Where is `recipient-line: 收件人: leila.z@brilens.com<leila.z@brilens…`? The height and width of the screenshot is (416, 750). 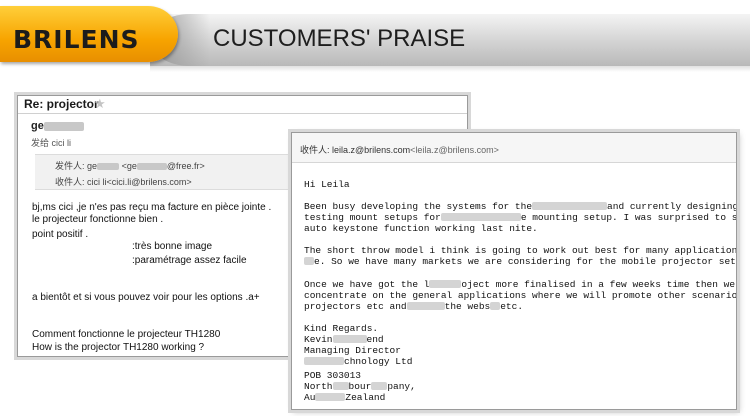 recipient-line: 收件人: leila.z@brilens.com<leila.z@brilens… is located at coordinates (399, 150).